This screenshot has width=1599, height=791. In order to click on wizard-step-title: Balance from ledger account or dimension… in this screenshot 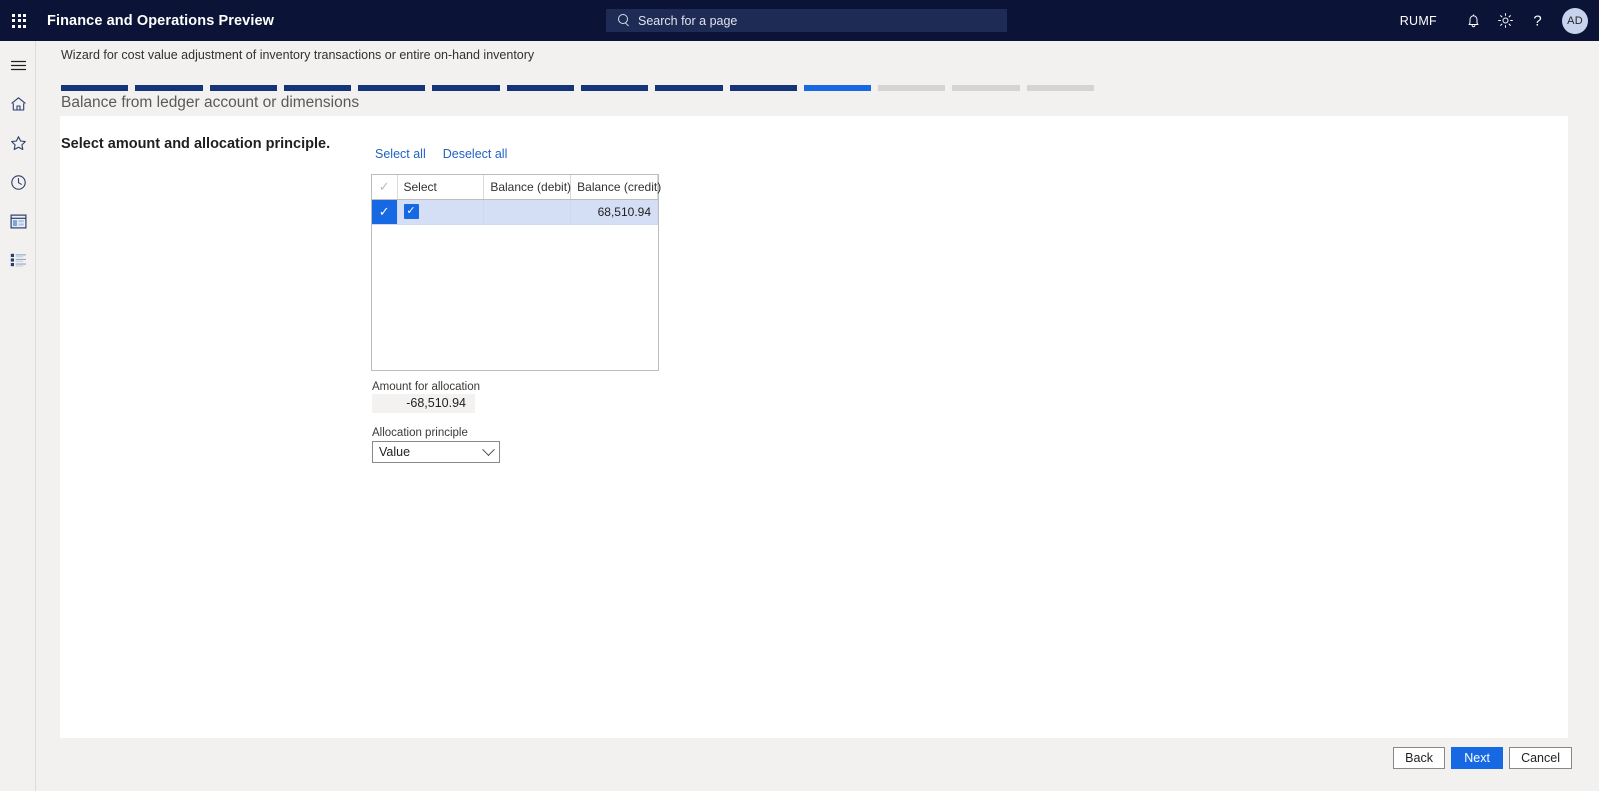, I will do `click(210, 102)`.